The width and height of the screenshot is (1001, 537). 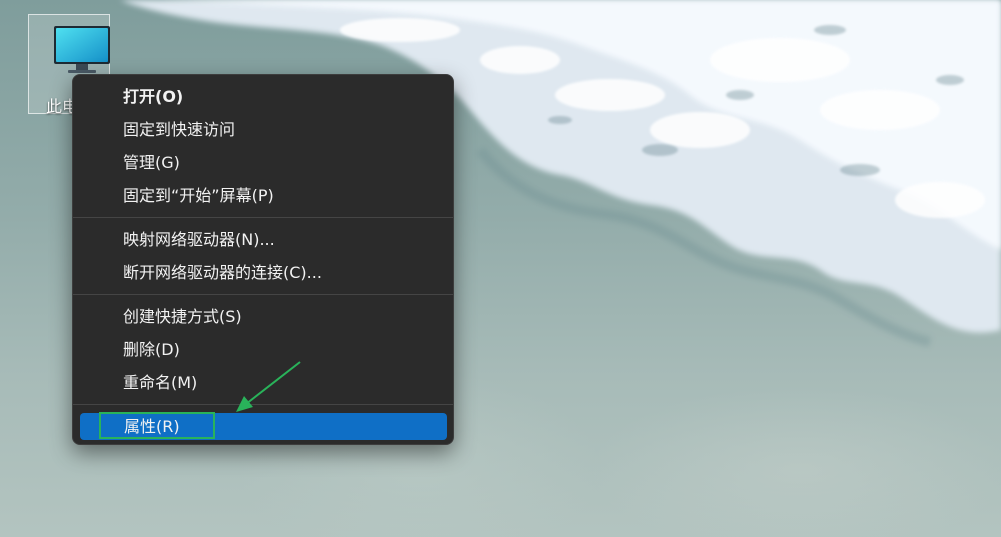 I want to click on menu-item-properties: 属性(R), so click(x=263, y=426).